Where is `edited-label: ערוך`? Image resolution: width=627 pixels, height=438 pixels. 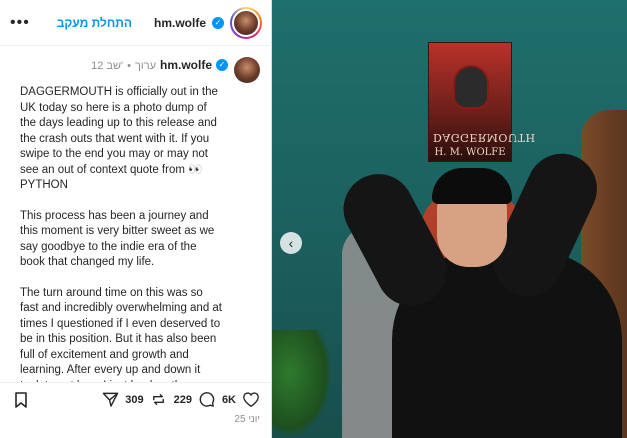 edited-label: ערוך is located at coordinates (145, 66).